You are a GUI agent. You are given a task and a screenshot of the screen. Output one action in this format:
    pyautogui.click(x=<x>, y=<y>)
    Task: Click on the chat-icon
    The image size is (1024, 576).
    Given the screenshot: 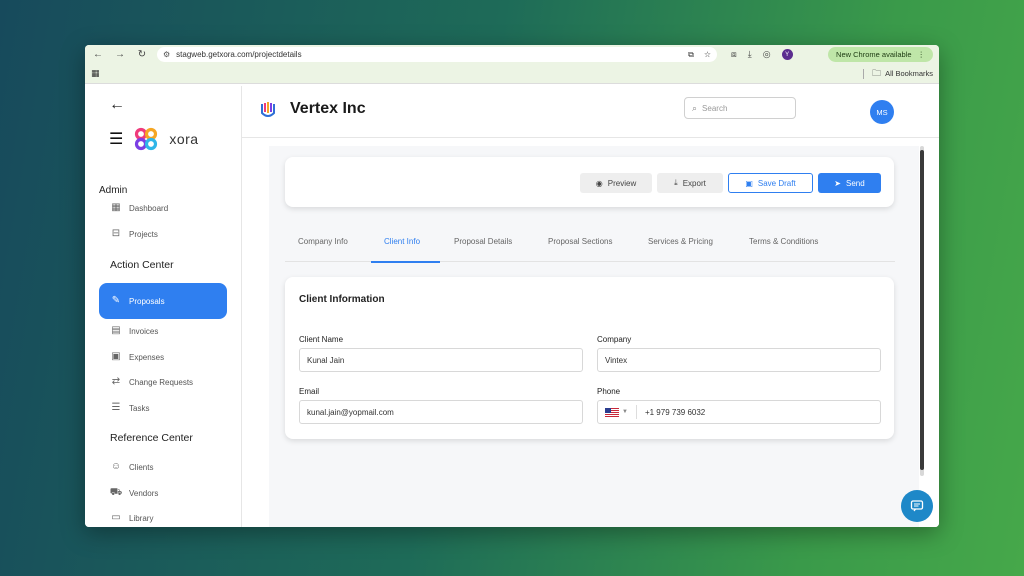 What is the action you would take?
    pyautogui.click(x=917, y=506)
    